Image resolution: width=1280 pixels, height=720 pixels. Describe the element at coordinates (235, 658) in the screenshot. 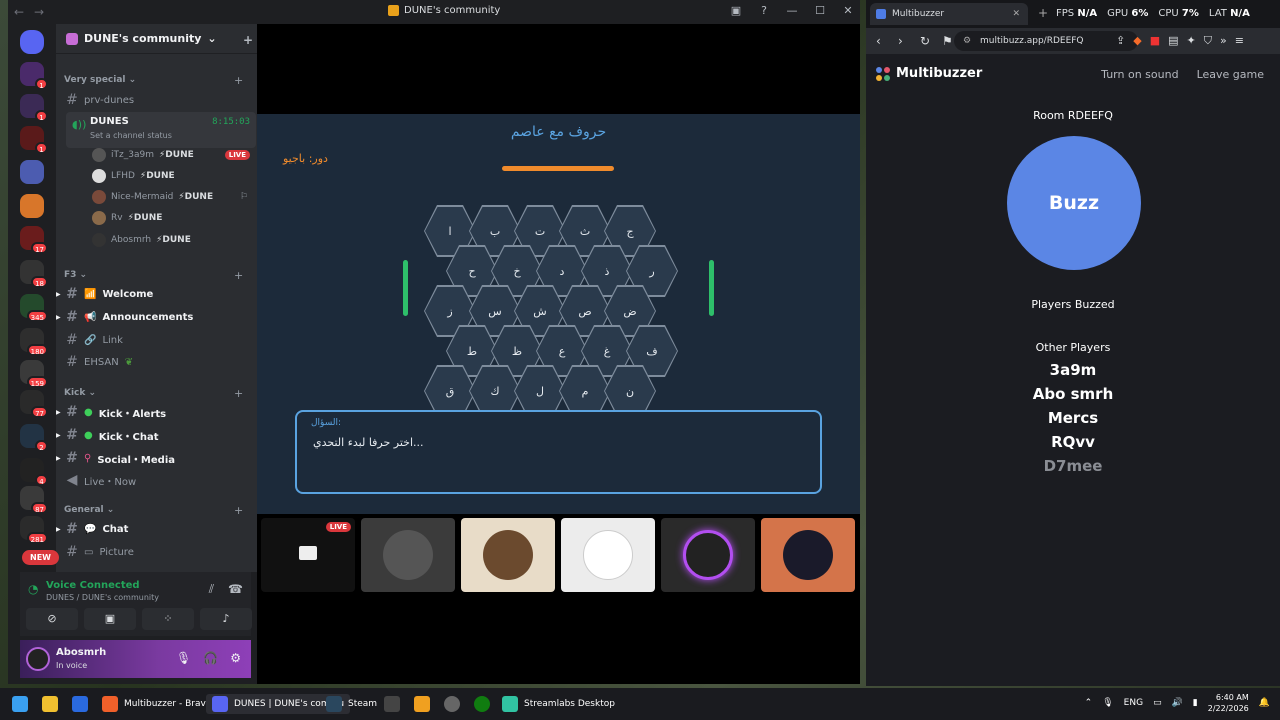

I see `settings-gear-icon: ⚙` at that location.